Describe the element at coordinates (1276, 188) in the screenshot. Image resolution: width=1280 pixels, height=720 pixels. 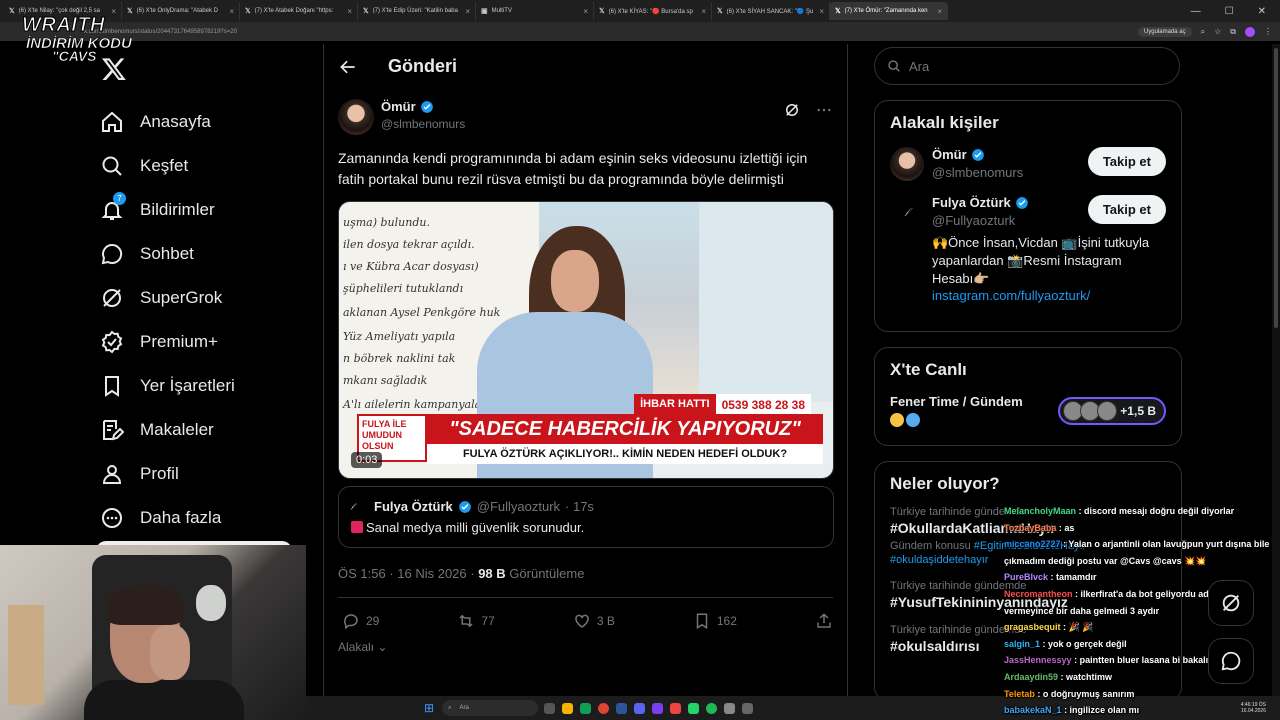
I see `scrollbar-thumb` at that location.